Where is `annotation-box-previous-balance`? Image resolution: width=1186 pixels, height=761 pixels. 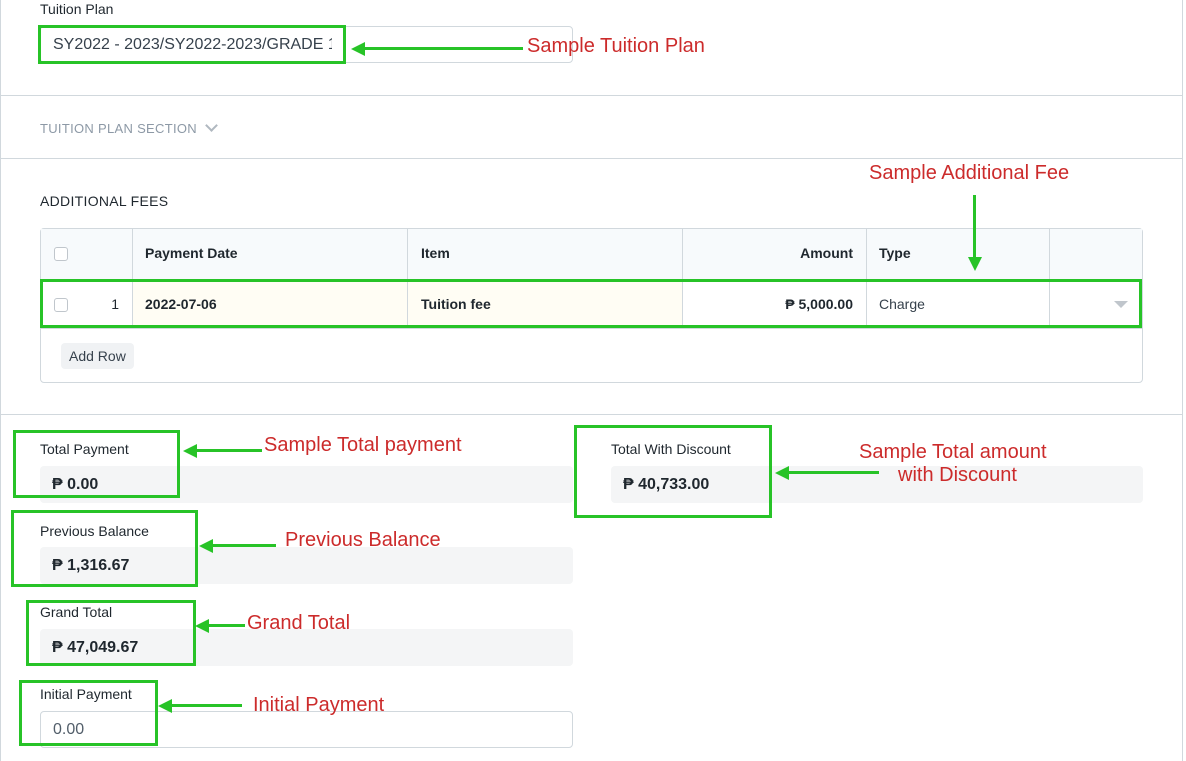
annotation-box-previous-balance is located at coordinates (104, 548).